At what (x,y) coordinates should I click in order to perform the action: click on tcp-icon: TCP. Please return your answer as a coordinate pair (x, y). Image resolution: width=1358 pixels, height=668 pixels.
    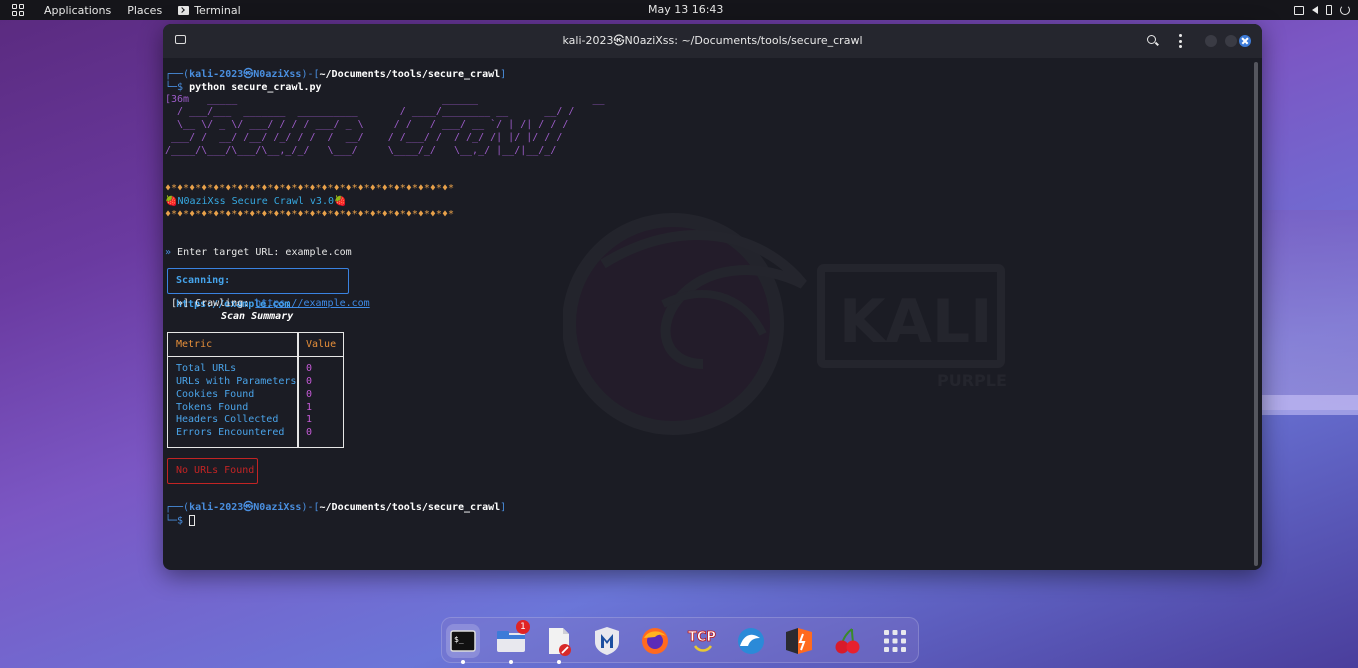
    Looking at the image, I should click on (702, 641).